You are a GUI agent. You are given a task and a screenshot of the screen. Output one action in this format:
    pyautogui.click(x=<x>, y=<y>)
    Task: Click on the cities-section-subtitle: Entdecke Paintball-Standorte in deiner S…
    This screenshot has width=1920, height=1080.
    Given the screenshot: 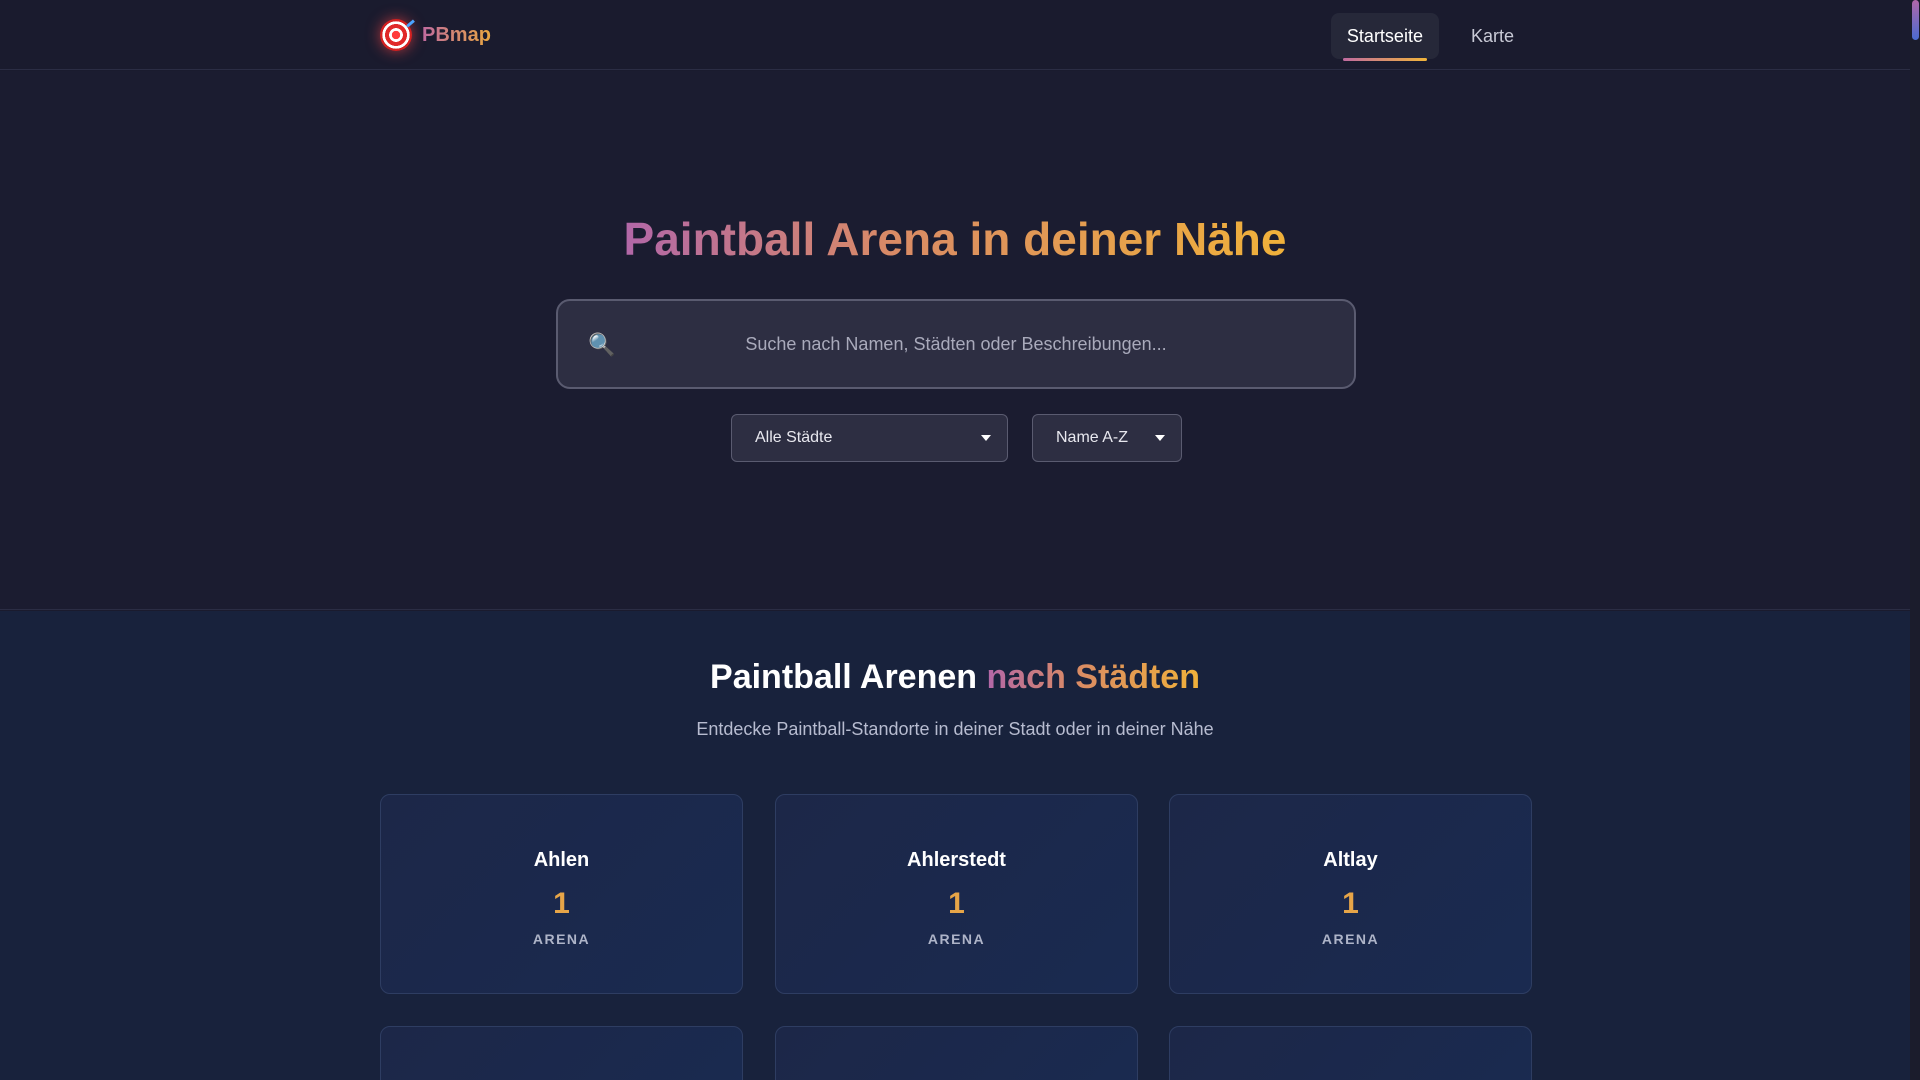 What is the action you would take?
    pyautogui.click(x=955, y=729)
    